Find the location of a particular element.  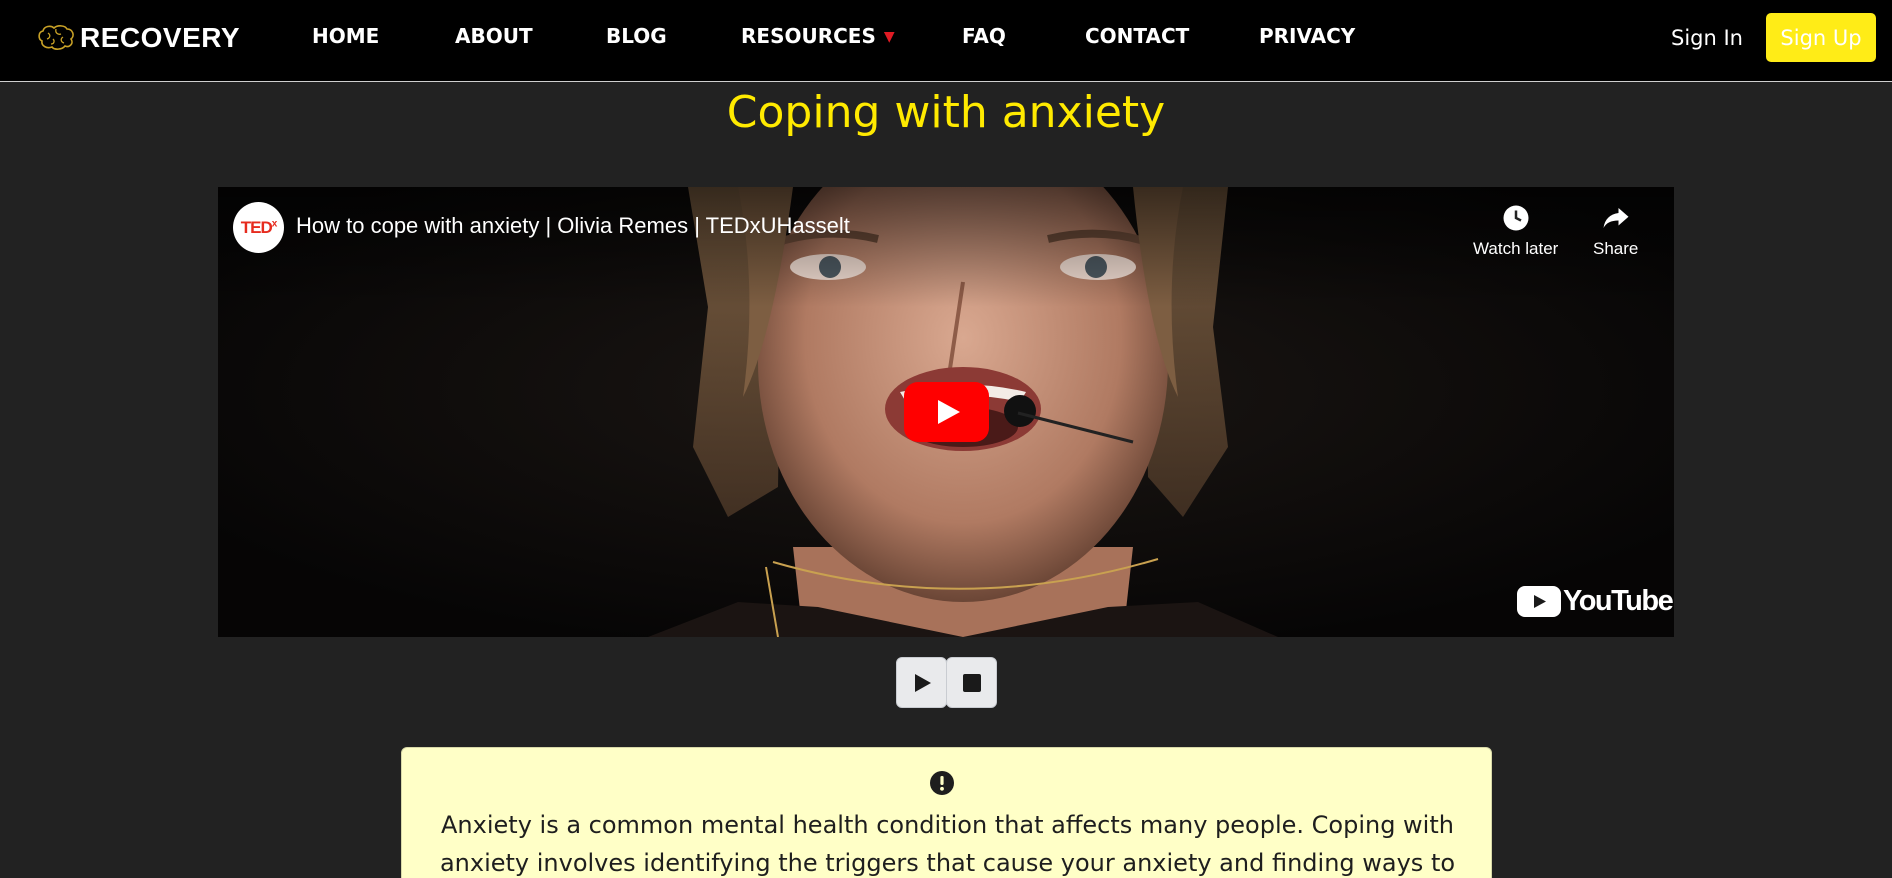

channel-avatar-tedx: TEDx is located at coordinates (258, 227).